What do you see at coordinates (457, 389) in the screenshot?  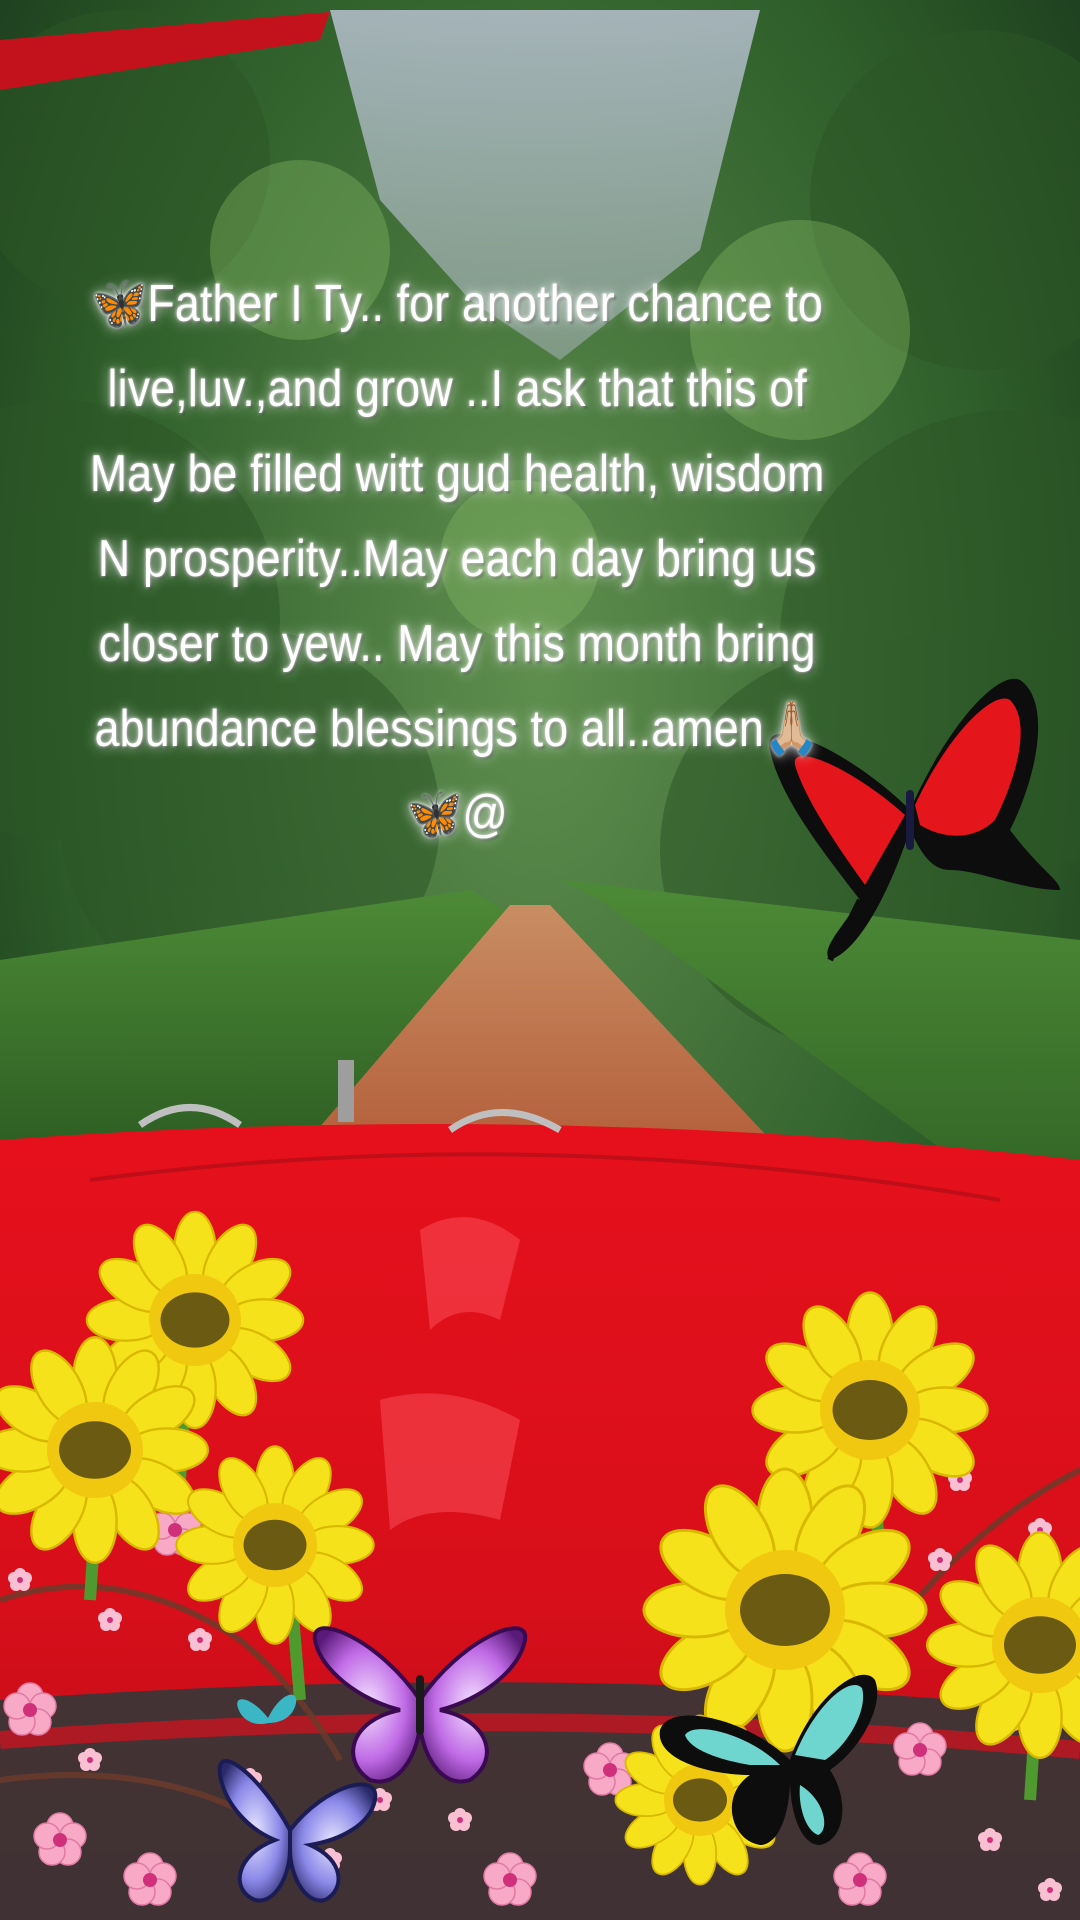 I see `caption-line: live,luv.,and grow ..I ask that this of` at bounding box center [457, 389].